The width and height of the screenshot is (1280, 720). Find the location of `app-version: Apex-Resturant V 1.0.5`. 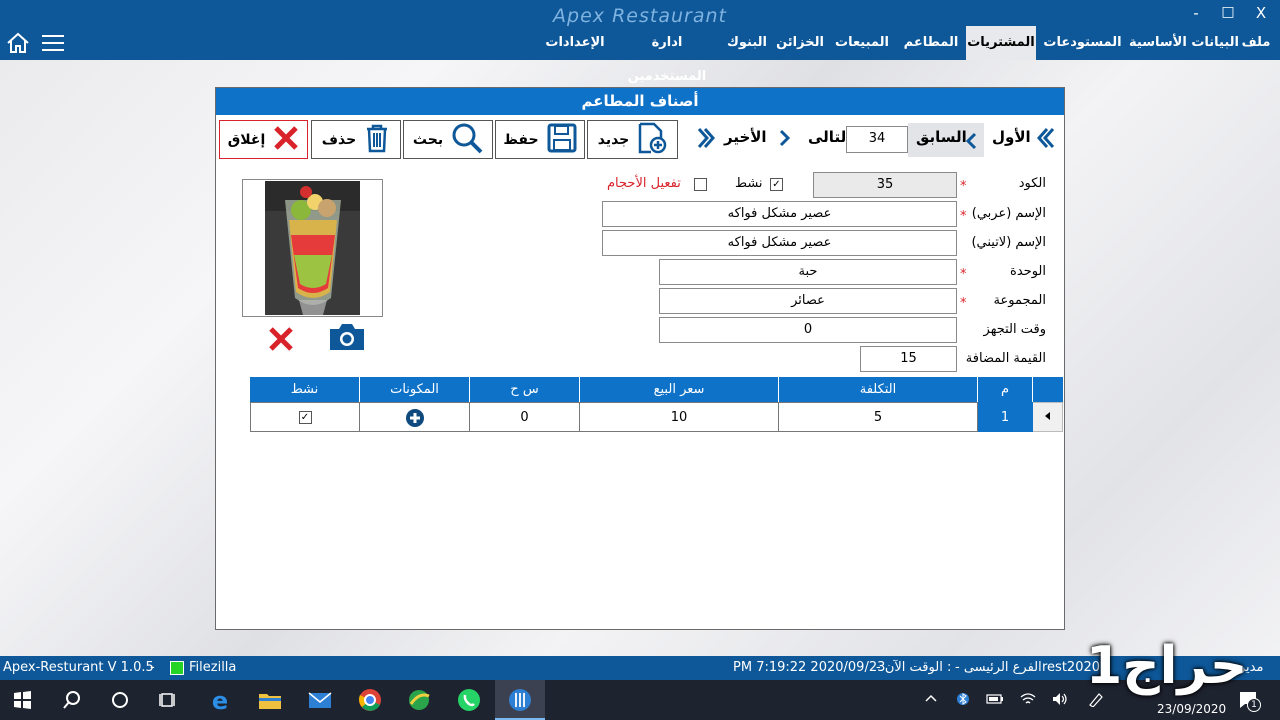

app-version: Apex-Resturant V 1.0.5 is located at coordinates (78, 667).